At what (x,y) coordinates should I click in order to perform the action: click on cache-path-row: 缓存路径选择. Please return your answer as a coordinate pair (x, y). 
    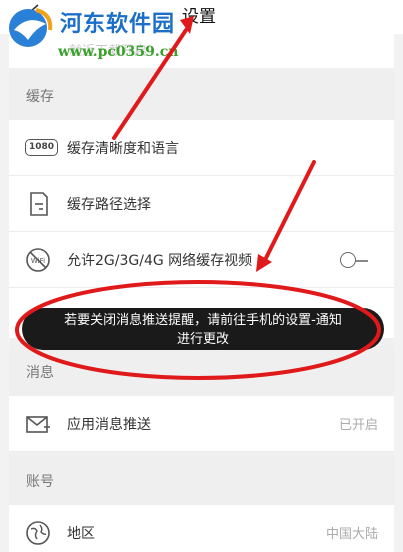
    Looking at the image, I should click on (201, 204).